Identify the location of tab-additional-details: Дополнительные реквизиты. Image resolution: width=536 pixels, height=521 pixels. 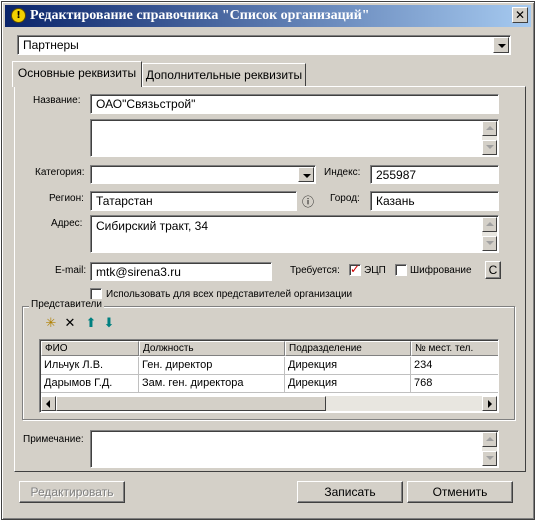
(224, 75).